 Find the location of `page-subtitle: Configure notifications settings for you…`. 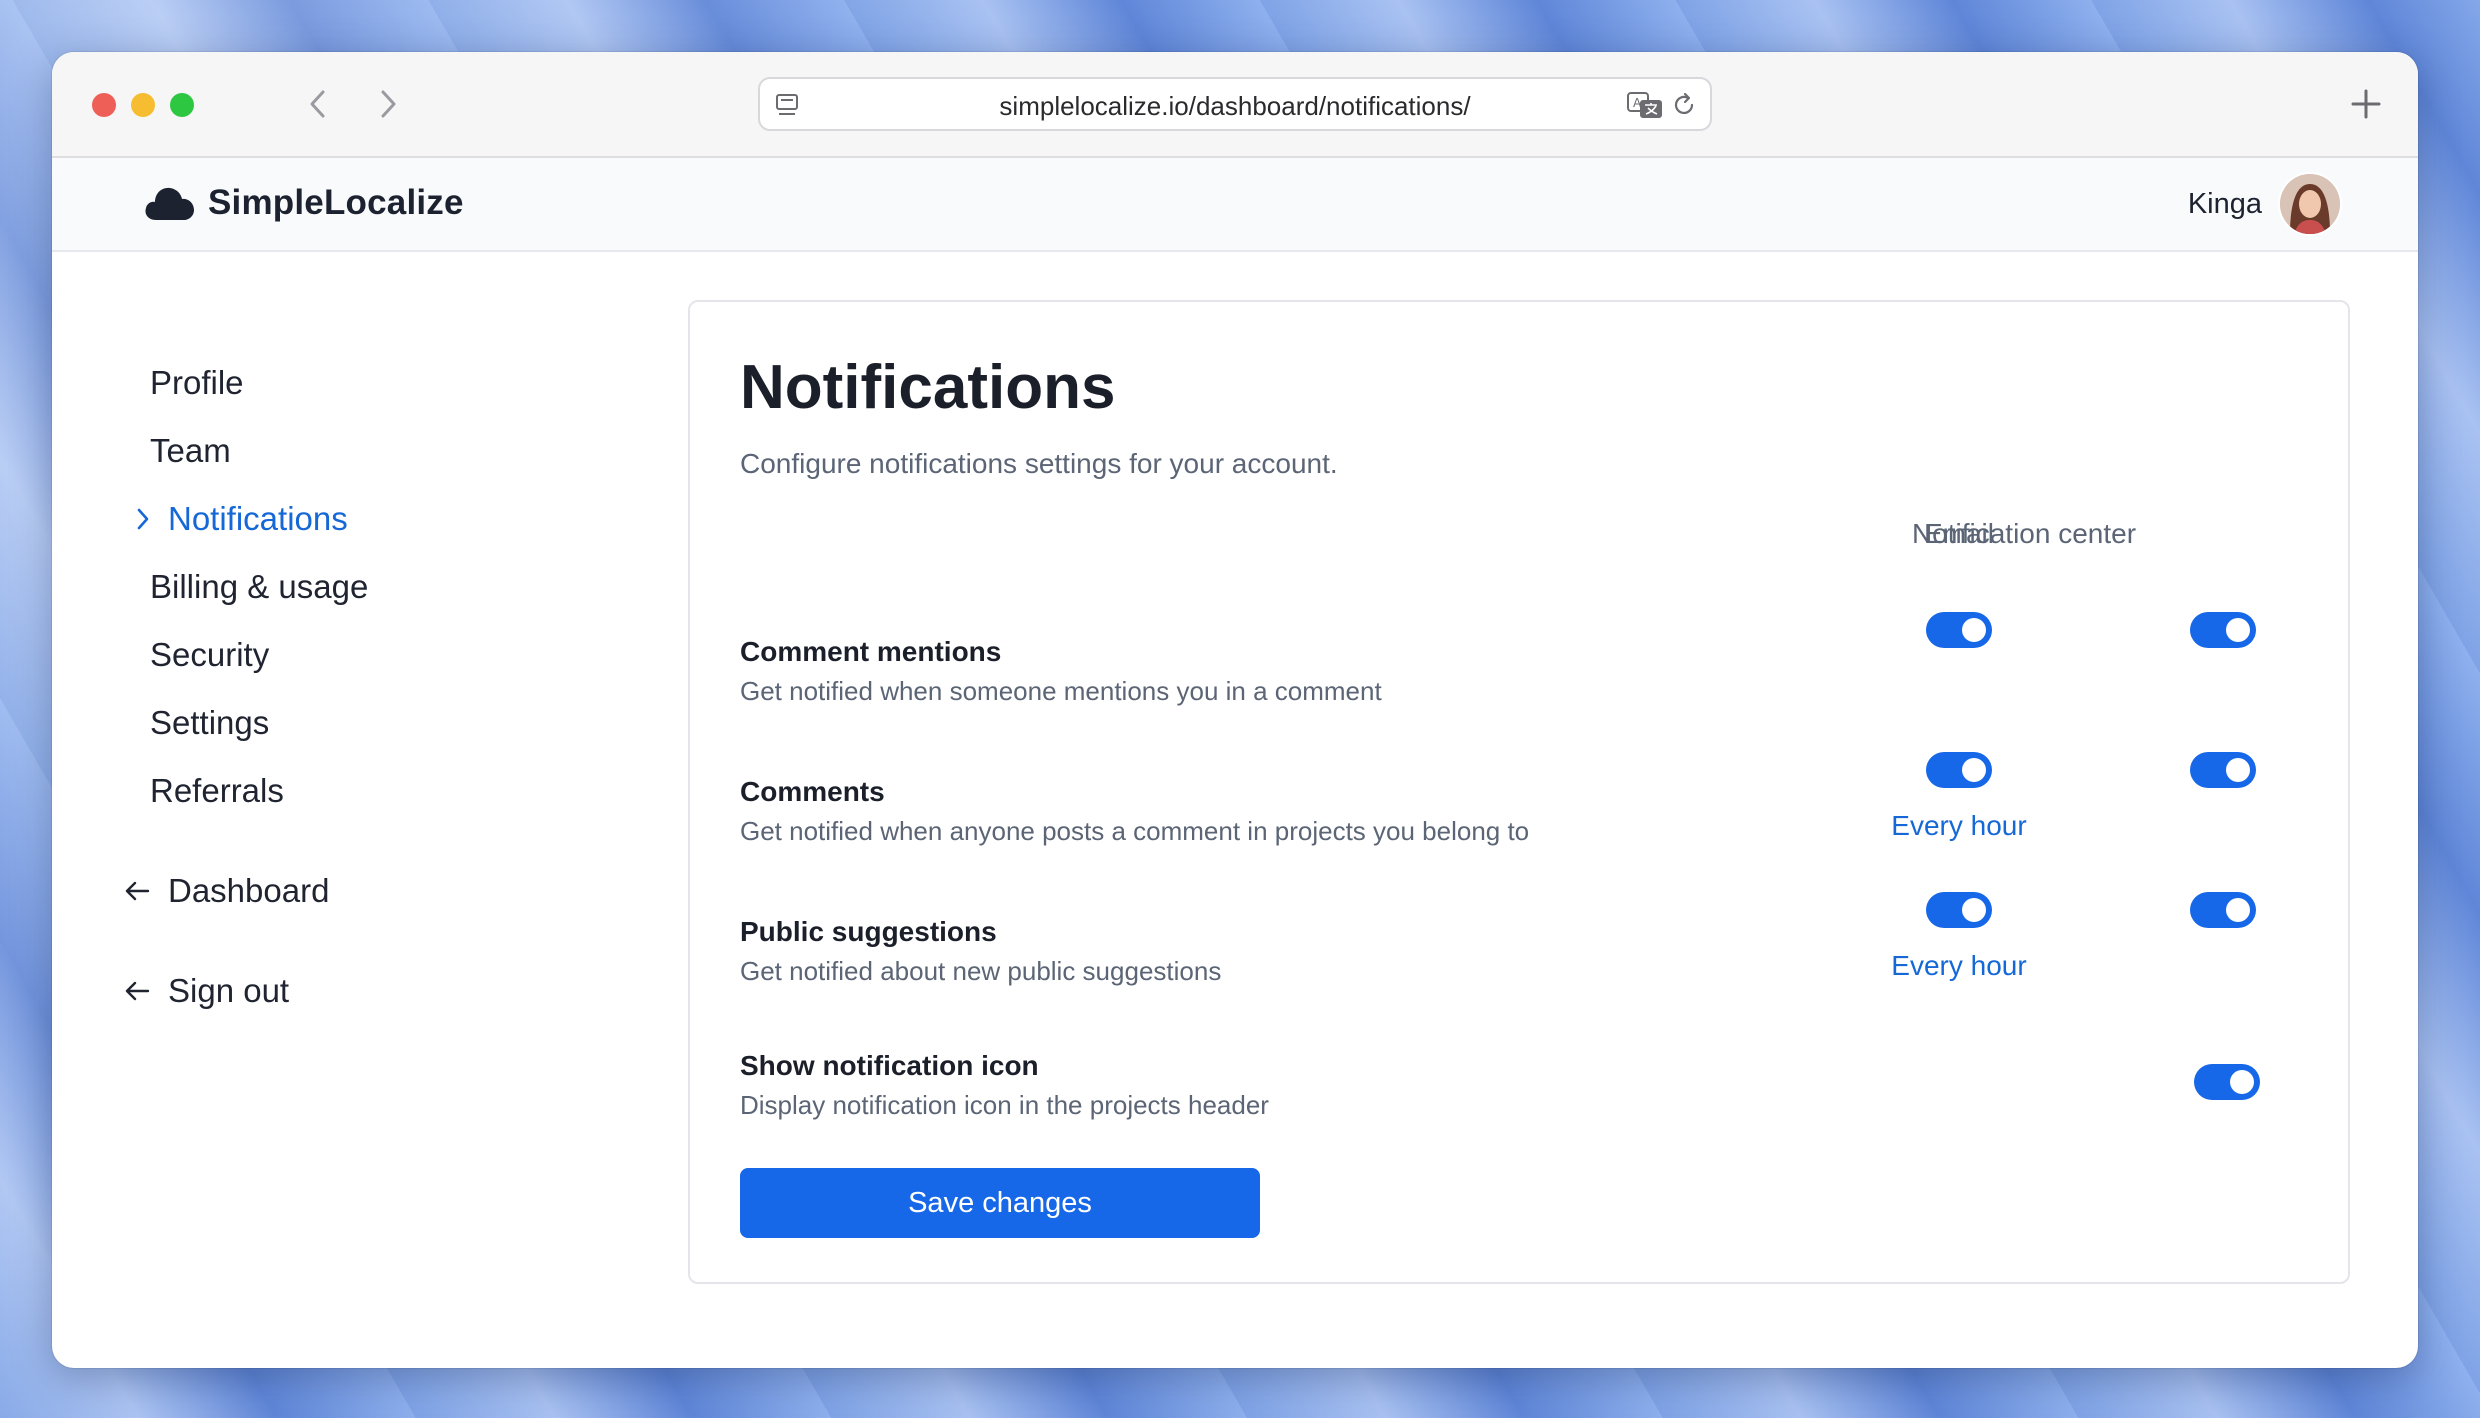

page-subtitle: Configure notifications settings for you… is located at coordinates (1039, 463).